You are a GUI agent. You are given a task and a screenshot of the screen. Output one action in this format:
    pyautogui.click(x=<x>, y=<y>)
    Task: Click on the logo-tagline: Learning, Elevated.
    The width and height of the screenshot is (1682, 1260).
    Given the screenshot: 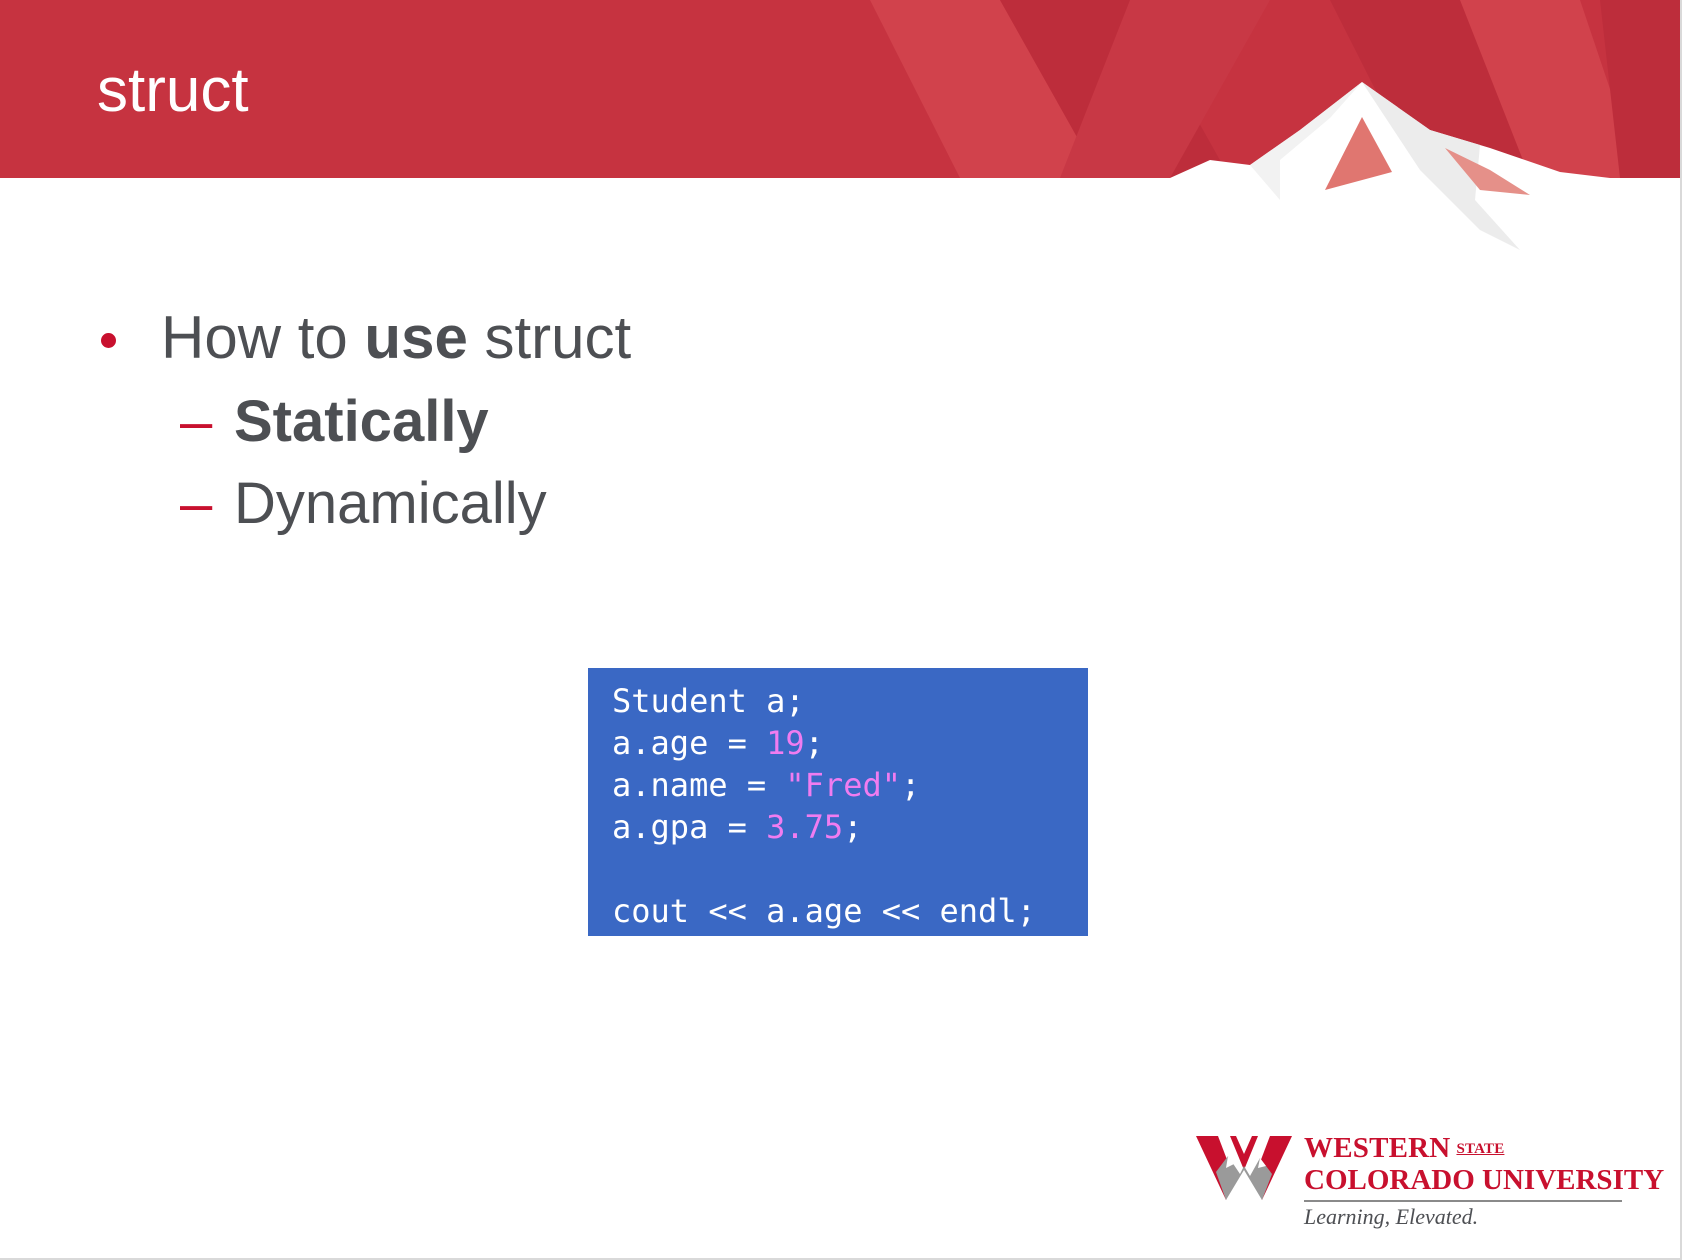 What is the action you would take?
    pyautogui.click(x=1391, y=1216)
    